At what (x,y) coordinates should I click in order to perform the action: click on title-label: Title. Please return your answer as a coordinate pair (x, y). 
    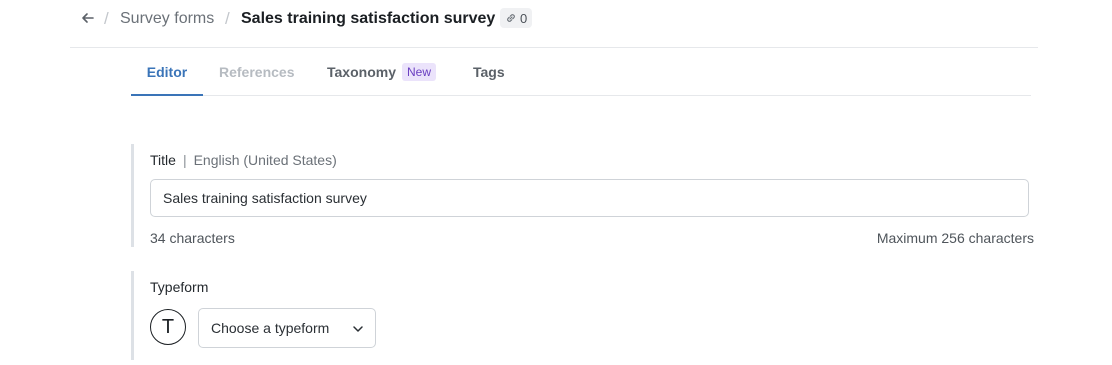
    Looking at the image, I should click on (163, 160).